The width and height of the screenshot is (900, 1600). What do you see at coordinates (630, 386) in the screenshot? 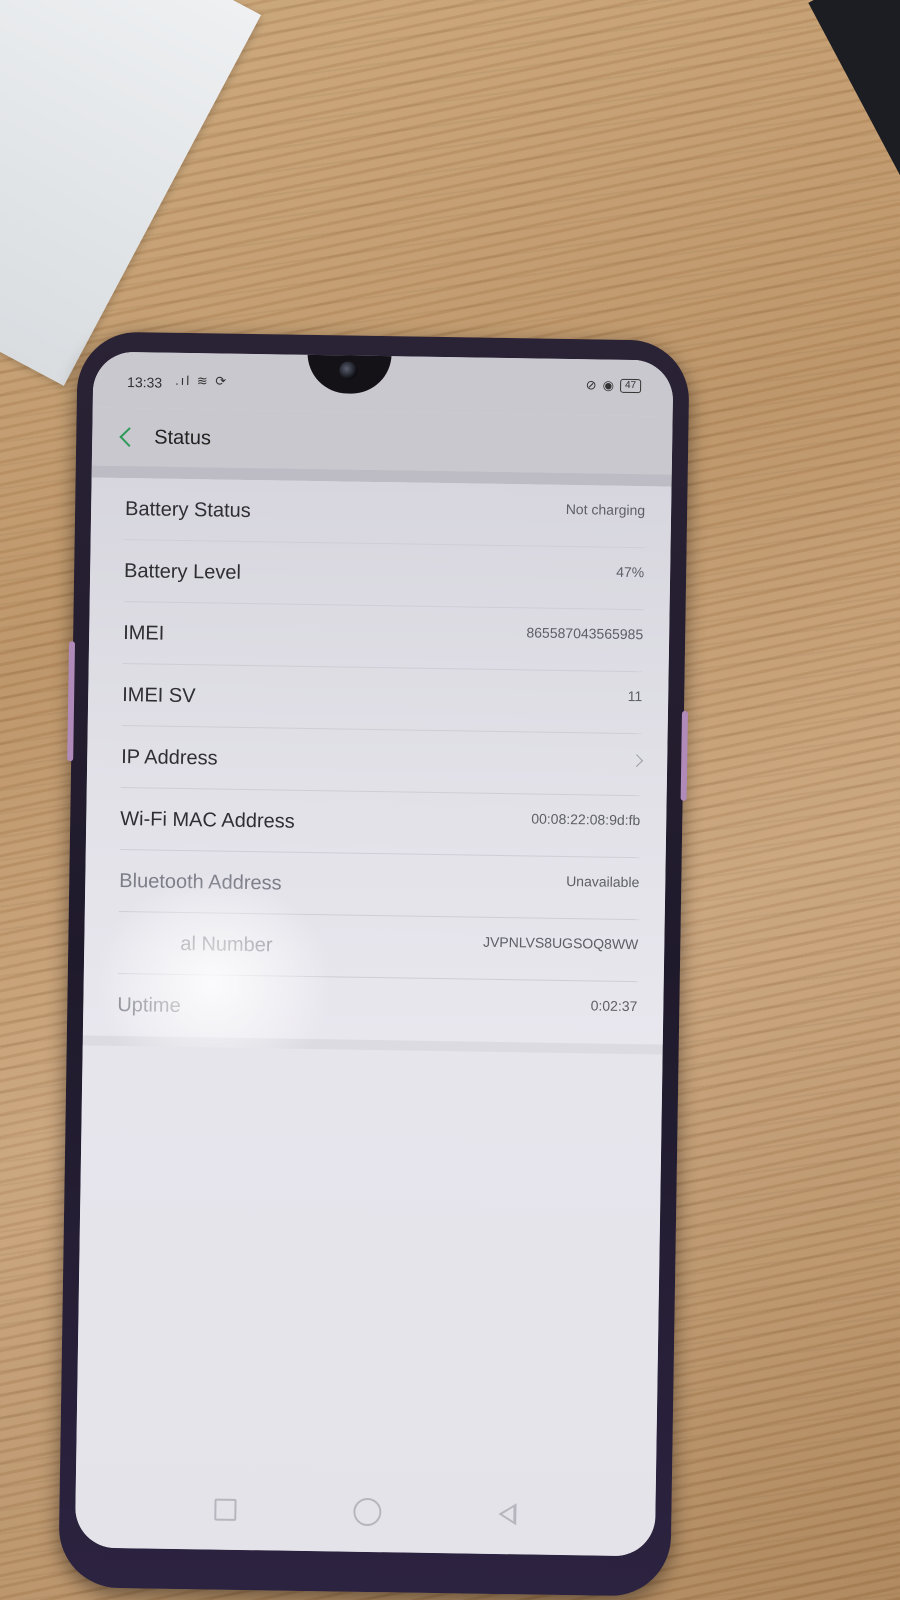
I see `battery-icon: 47` at bounding box center [630, 386].